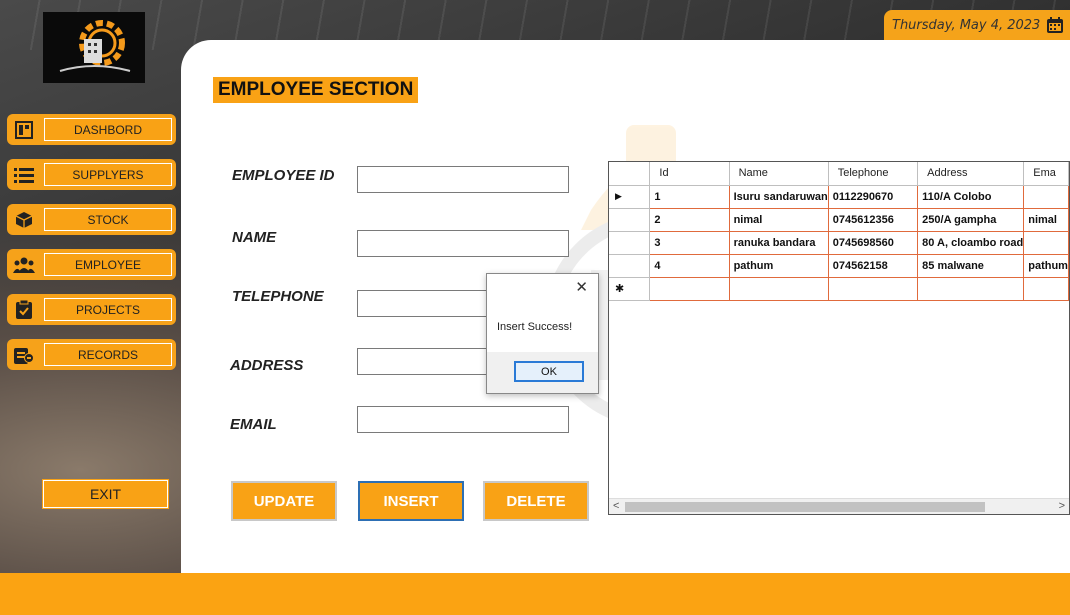 The image size is (1070, 615). Describe the element at coordinates (971, 197) in the screenshot. I see `table-cell: 110/A Colobo` at that location.